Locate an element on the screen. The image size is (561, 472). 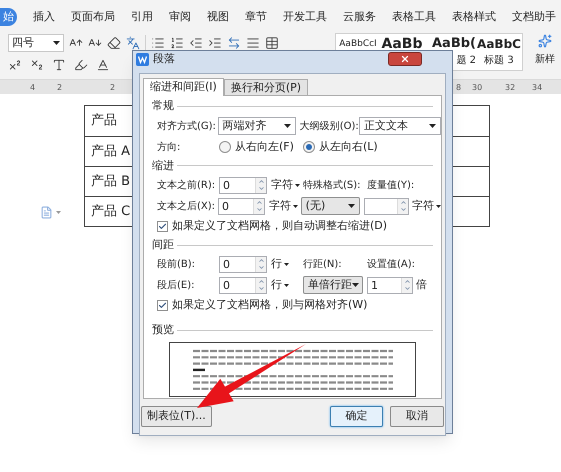
style-sample: AaBbCcI is located at coordinates (358, 44).